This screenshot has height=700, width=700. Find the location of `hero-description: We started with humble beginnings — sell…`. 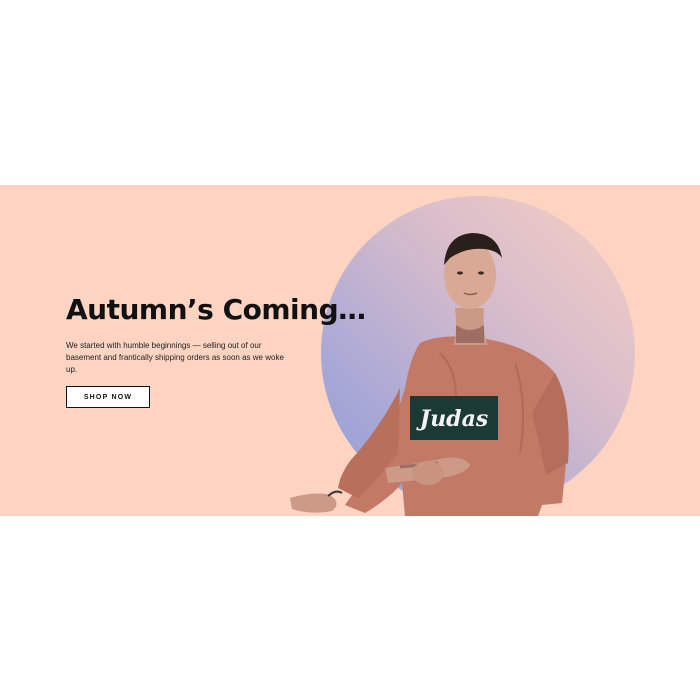

hero-description: We started with humble beginnings — sell… is located at coordinates (175, 357).